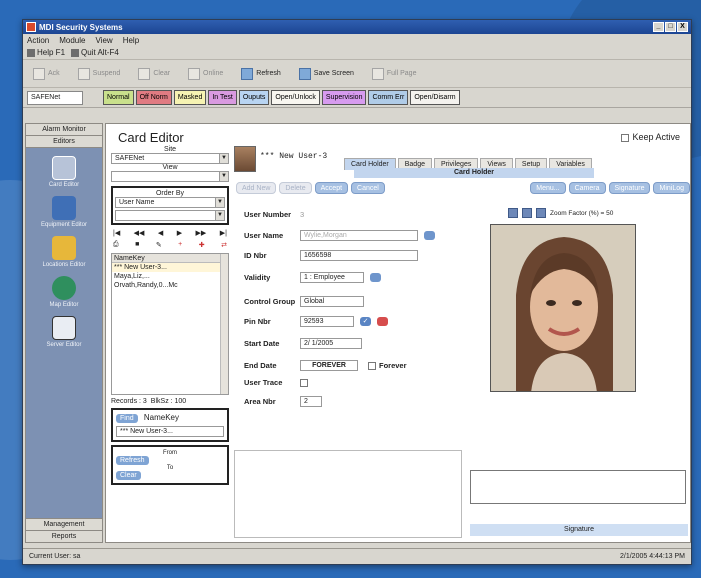  I want to click on order-by-select: User Name ▼, so click(170, 202).